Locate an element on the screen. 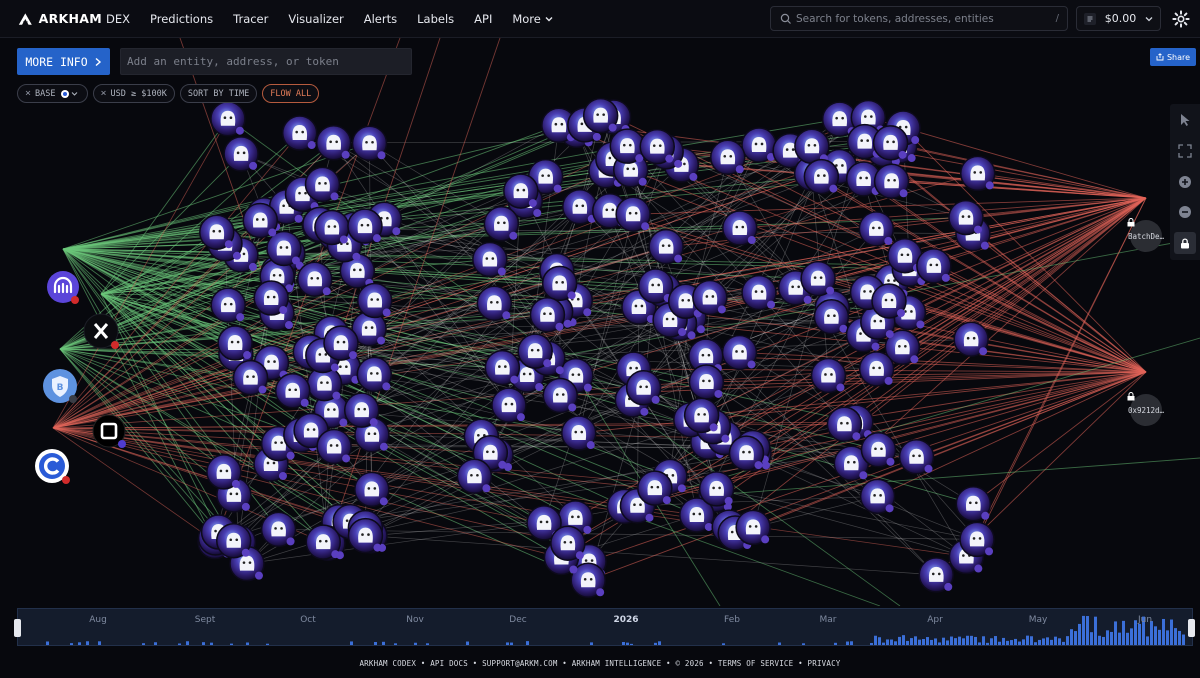 Image resolution: width=1200 pixels, height=678 pixels. search-input is located at coordinates (924, 18).